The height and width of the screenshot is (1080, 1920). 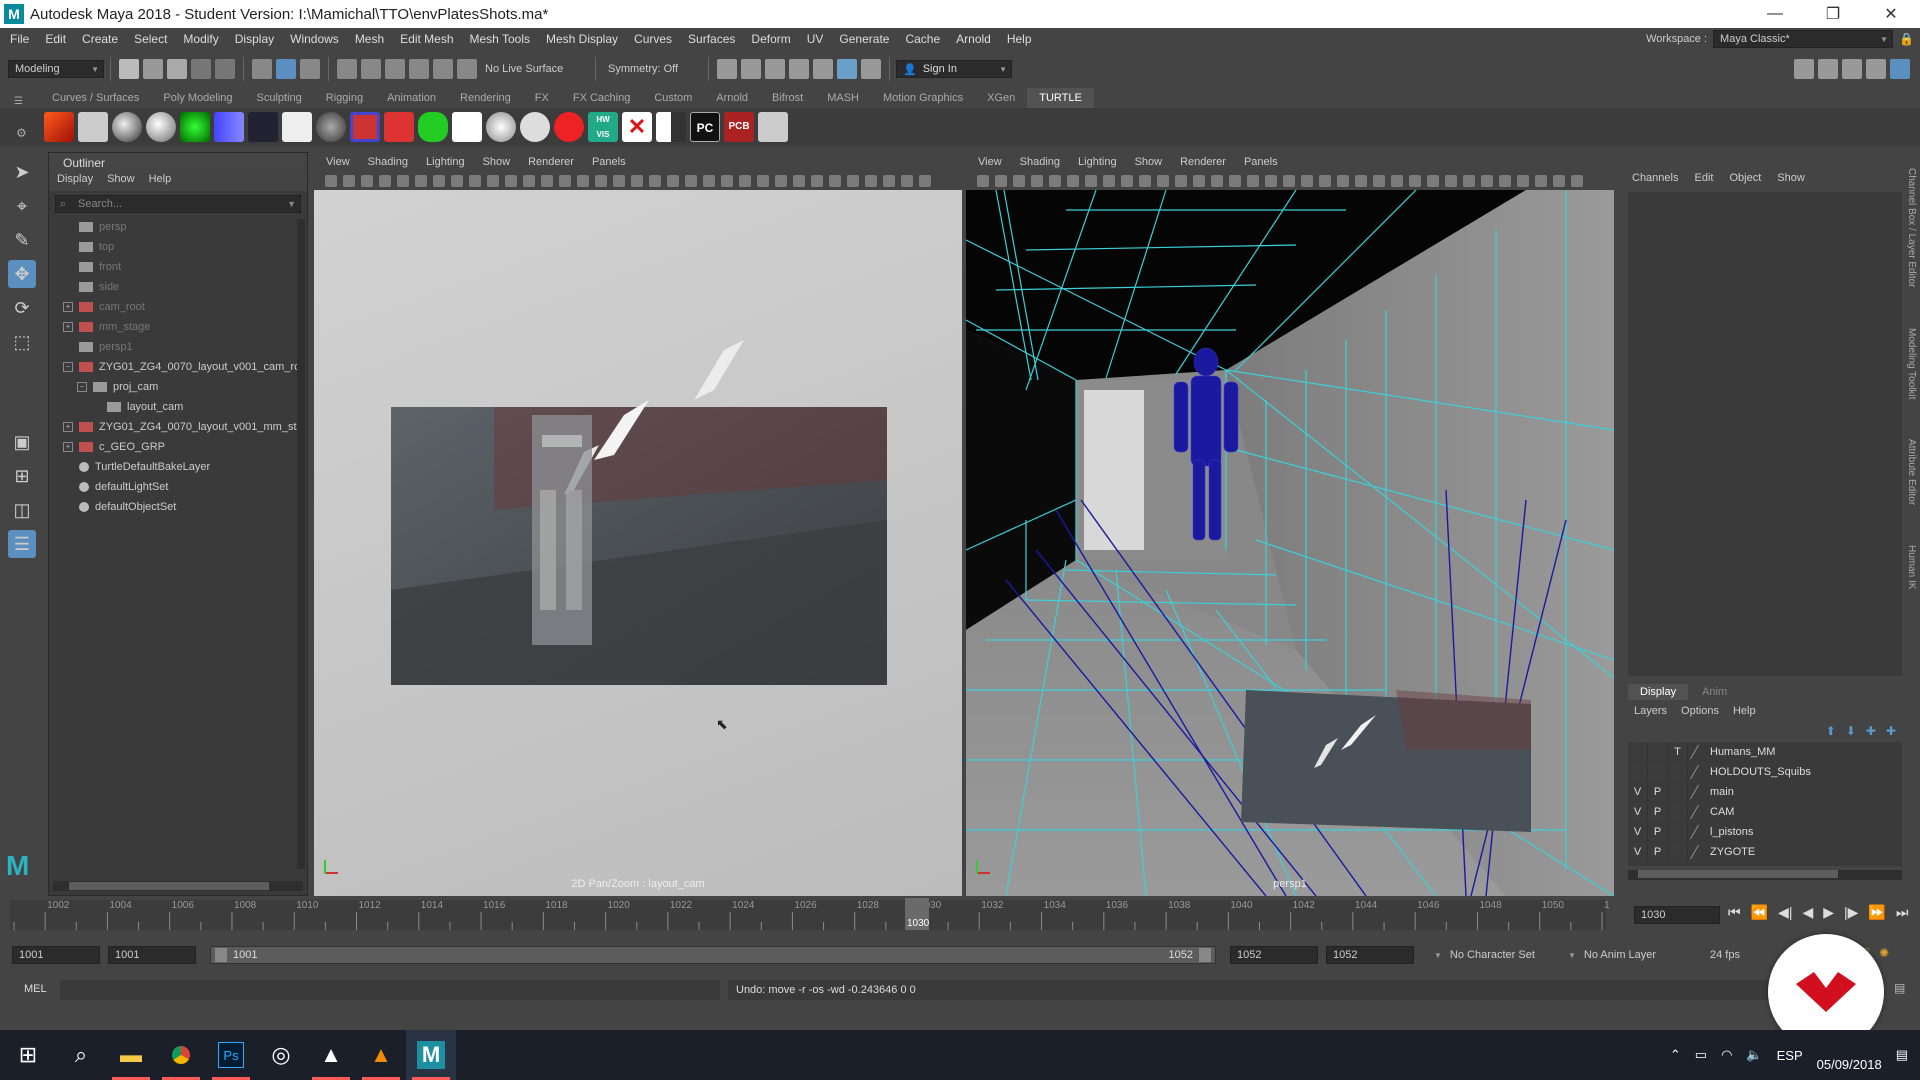 I want to click on turtle-red-window-icon, so click(x=399, y=127).